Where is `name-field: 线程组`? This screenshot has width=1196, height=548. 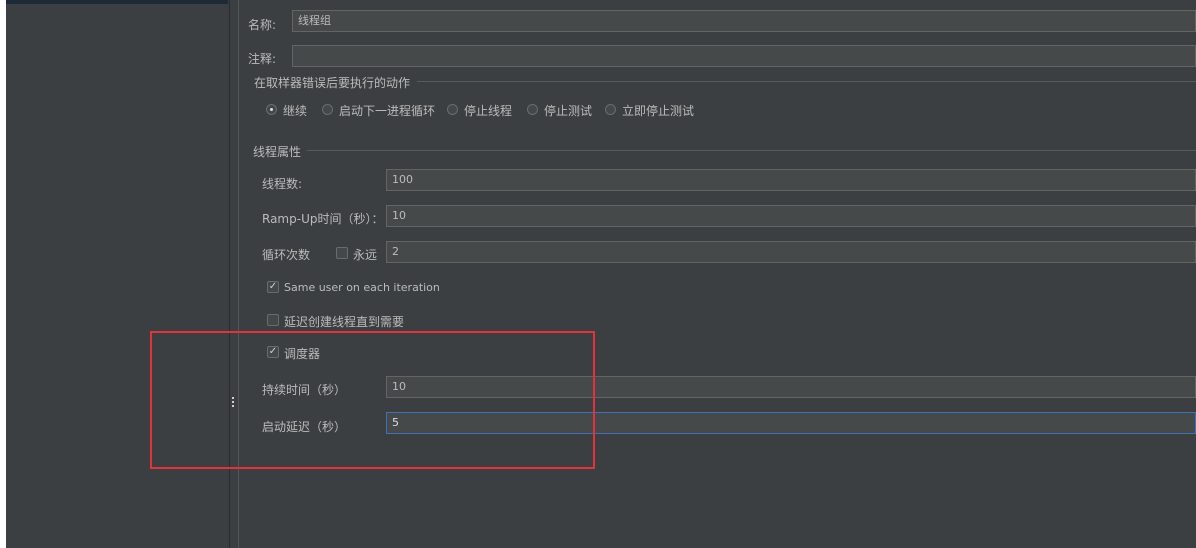 name-field: 线程组 is located at coordinates (744, 21).